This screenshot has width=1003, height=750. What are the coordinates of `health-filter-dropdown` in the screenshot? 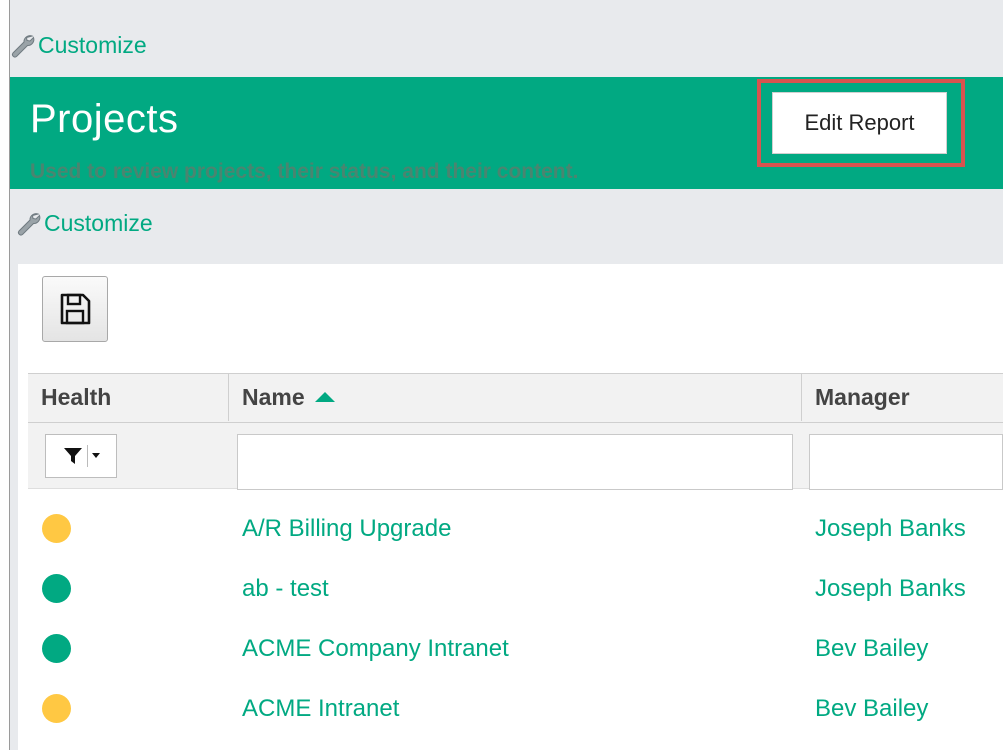 It's located at (81, 456).